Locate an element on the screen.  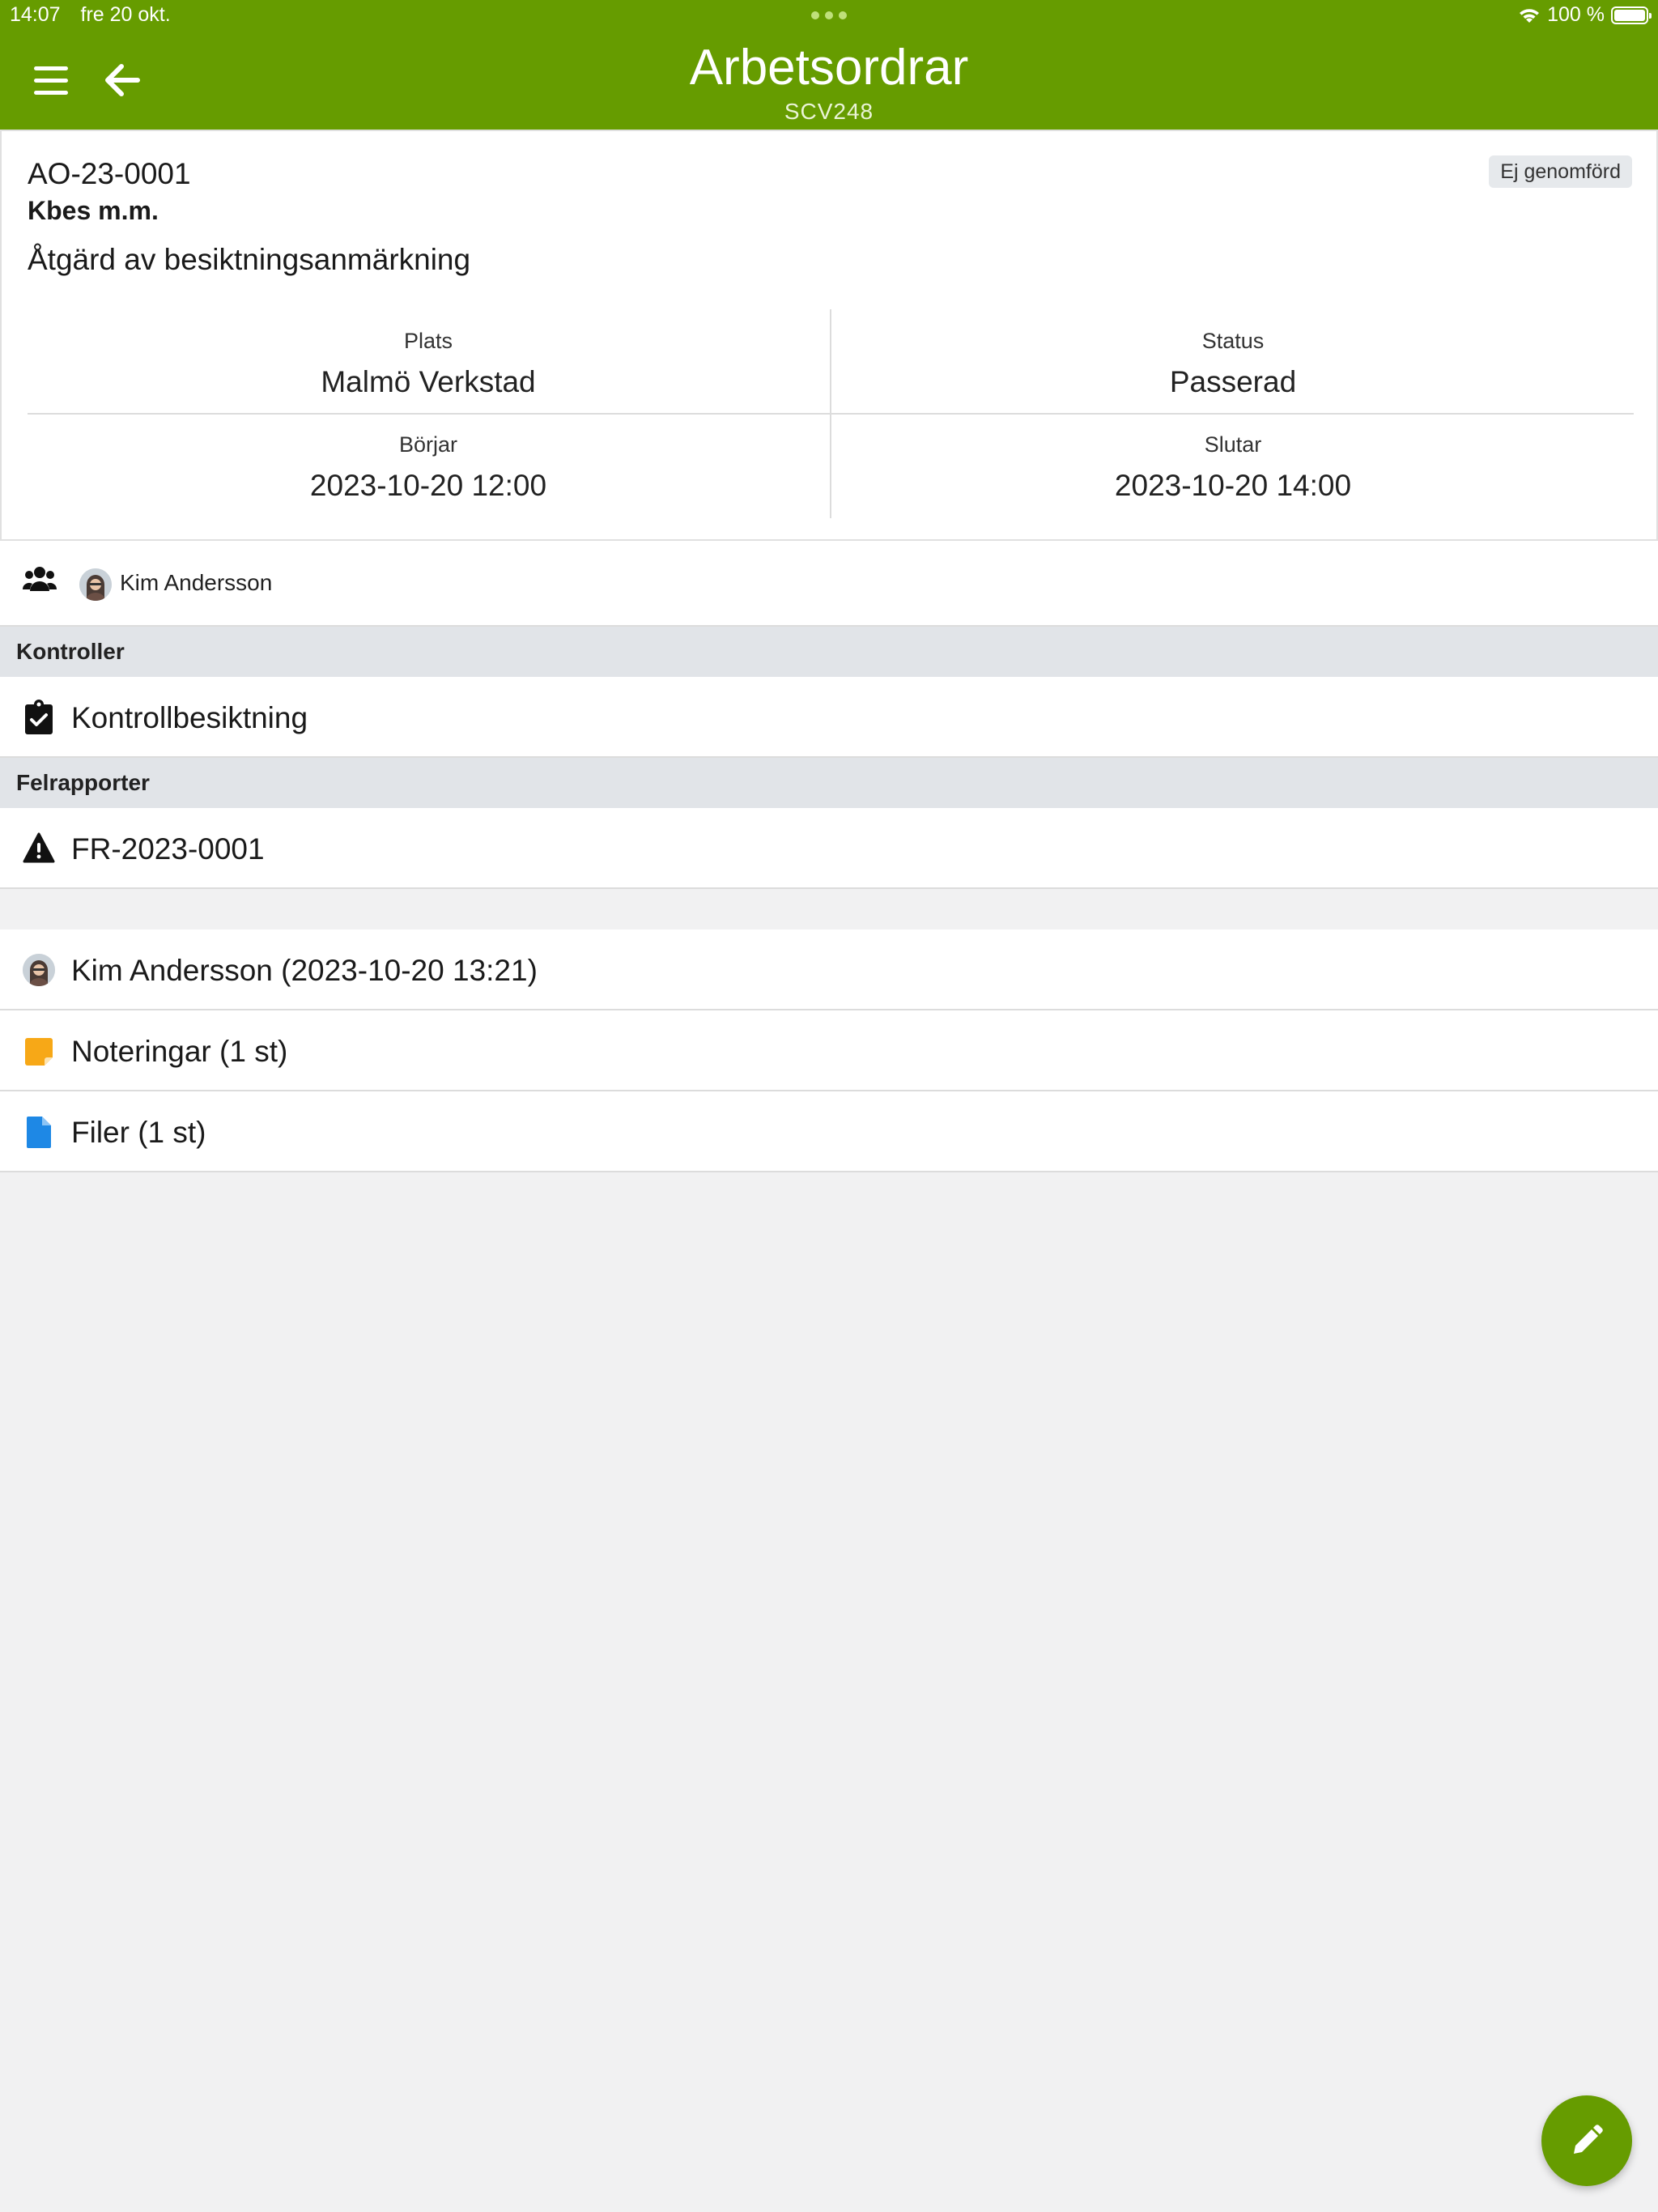
file-icon is located at coordinates (39, 1132).